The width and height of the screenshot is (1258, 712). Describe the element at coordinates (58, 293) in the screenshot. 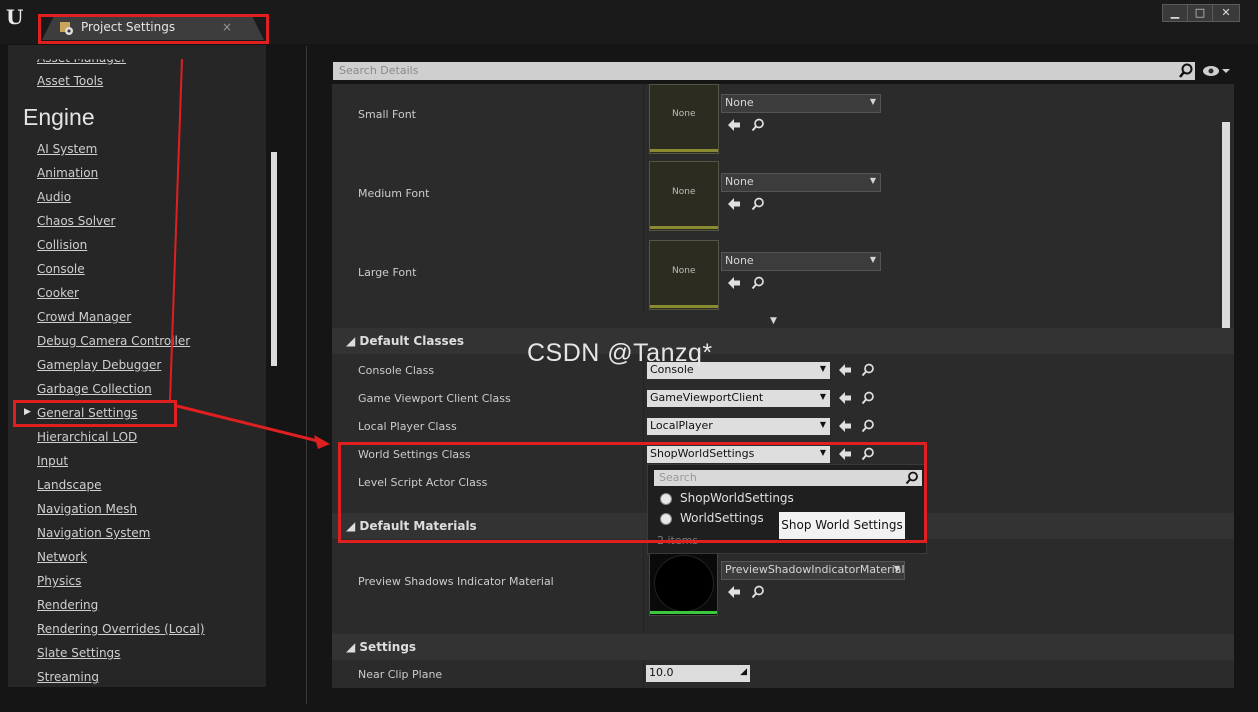

I see `nav-item-cooker: Cooker` at that location.